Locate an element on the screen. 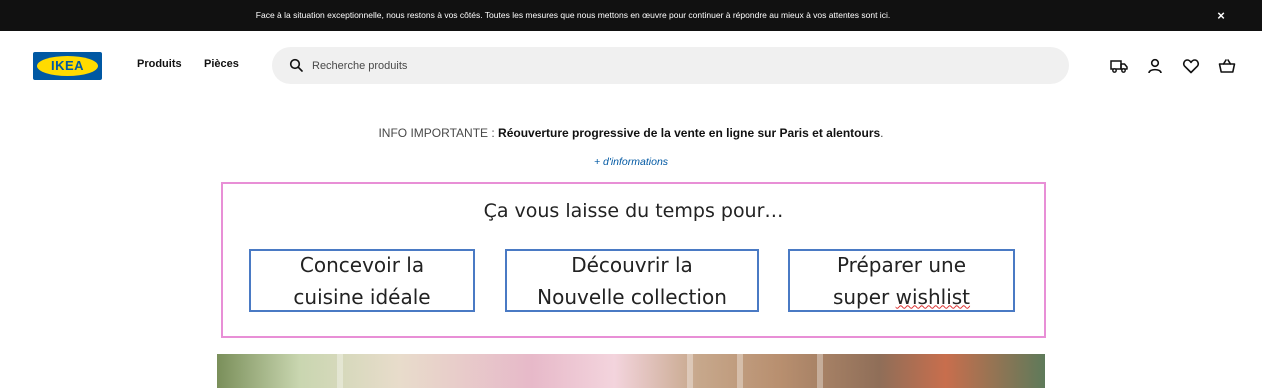  search-icon is located at coordinates (296, 65).